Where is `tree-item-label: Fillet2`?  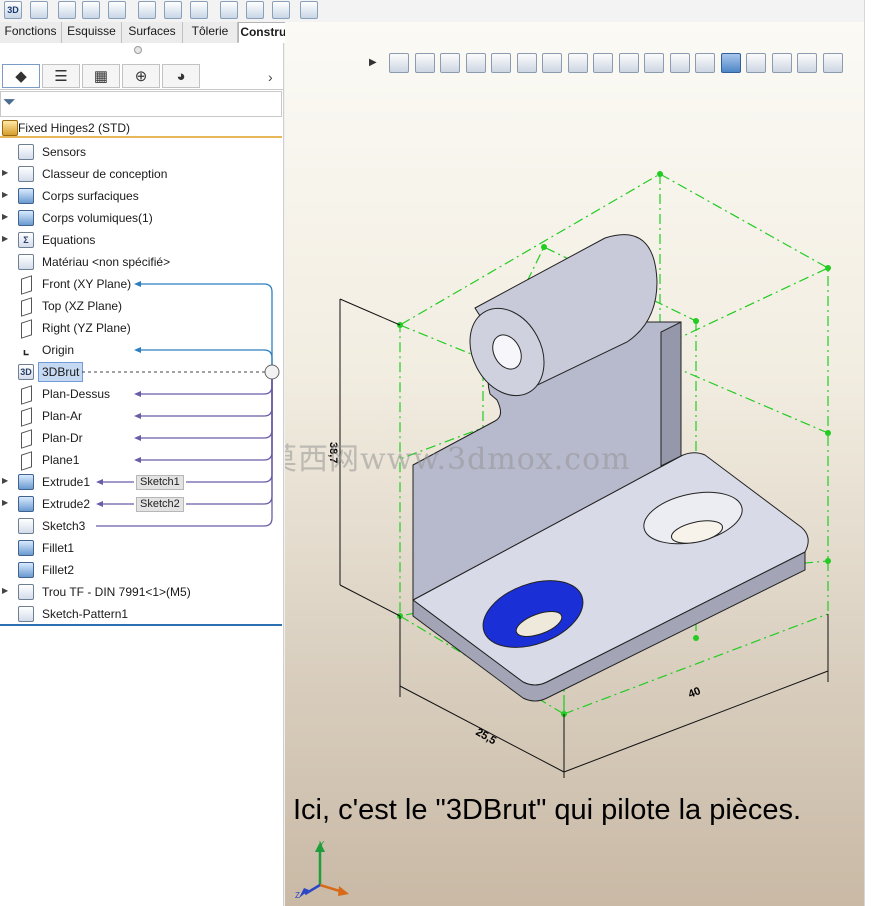 tree-item-label: Fillet2 is located at coordinates (58, 570).